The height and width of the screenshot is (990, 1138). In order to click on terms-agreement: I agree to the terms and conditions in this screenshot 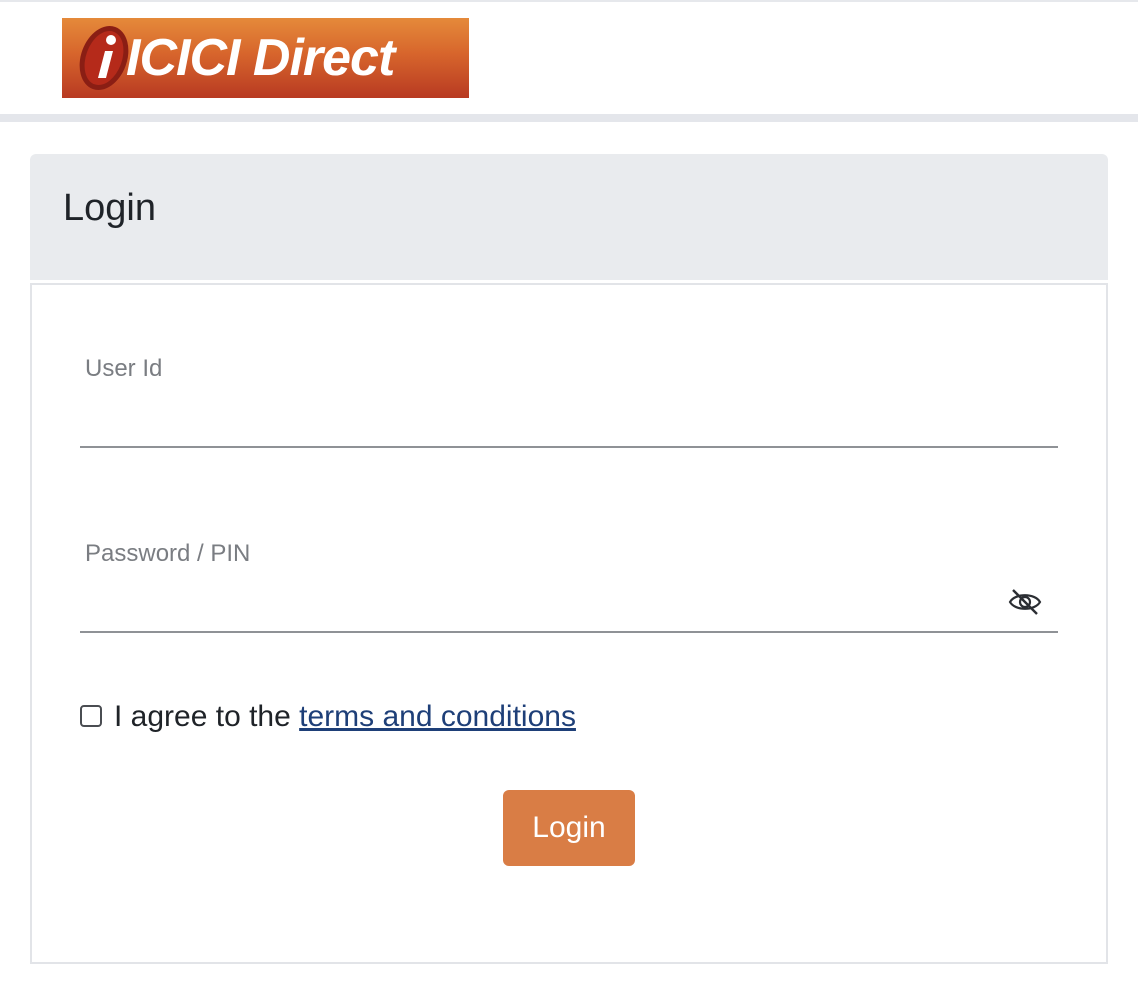, I will do `click(345, 717)`.